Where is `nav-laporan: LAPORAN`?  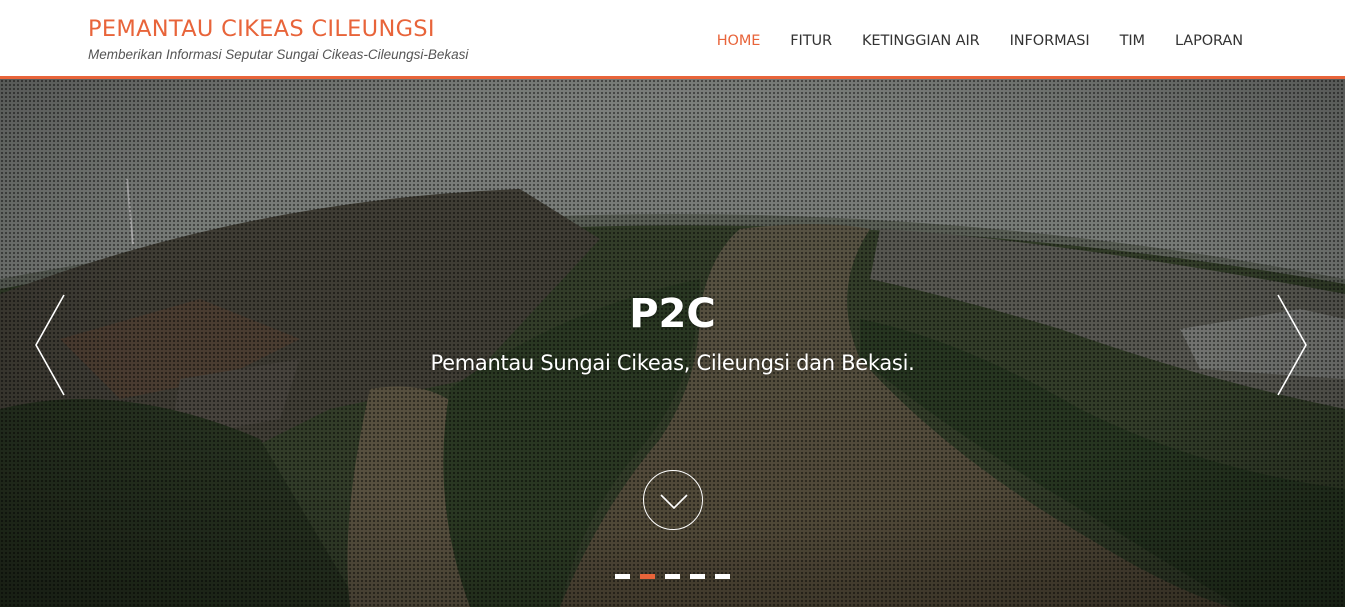
nav-laporan: LAPORAN is located at coordinates (1201, 41).